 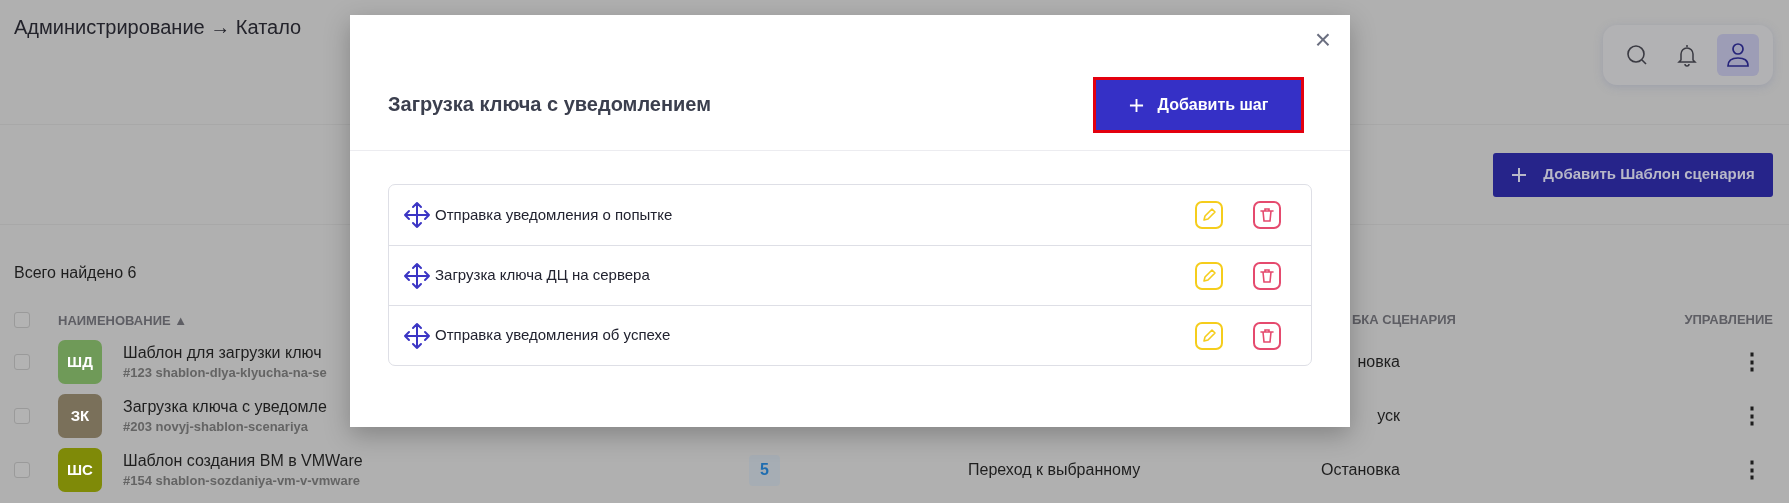 What do you see at coordinates (1738, 55) in the screenshot?
I see `user-icon` at bounding box center [1738, 55].